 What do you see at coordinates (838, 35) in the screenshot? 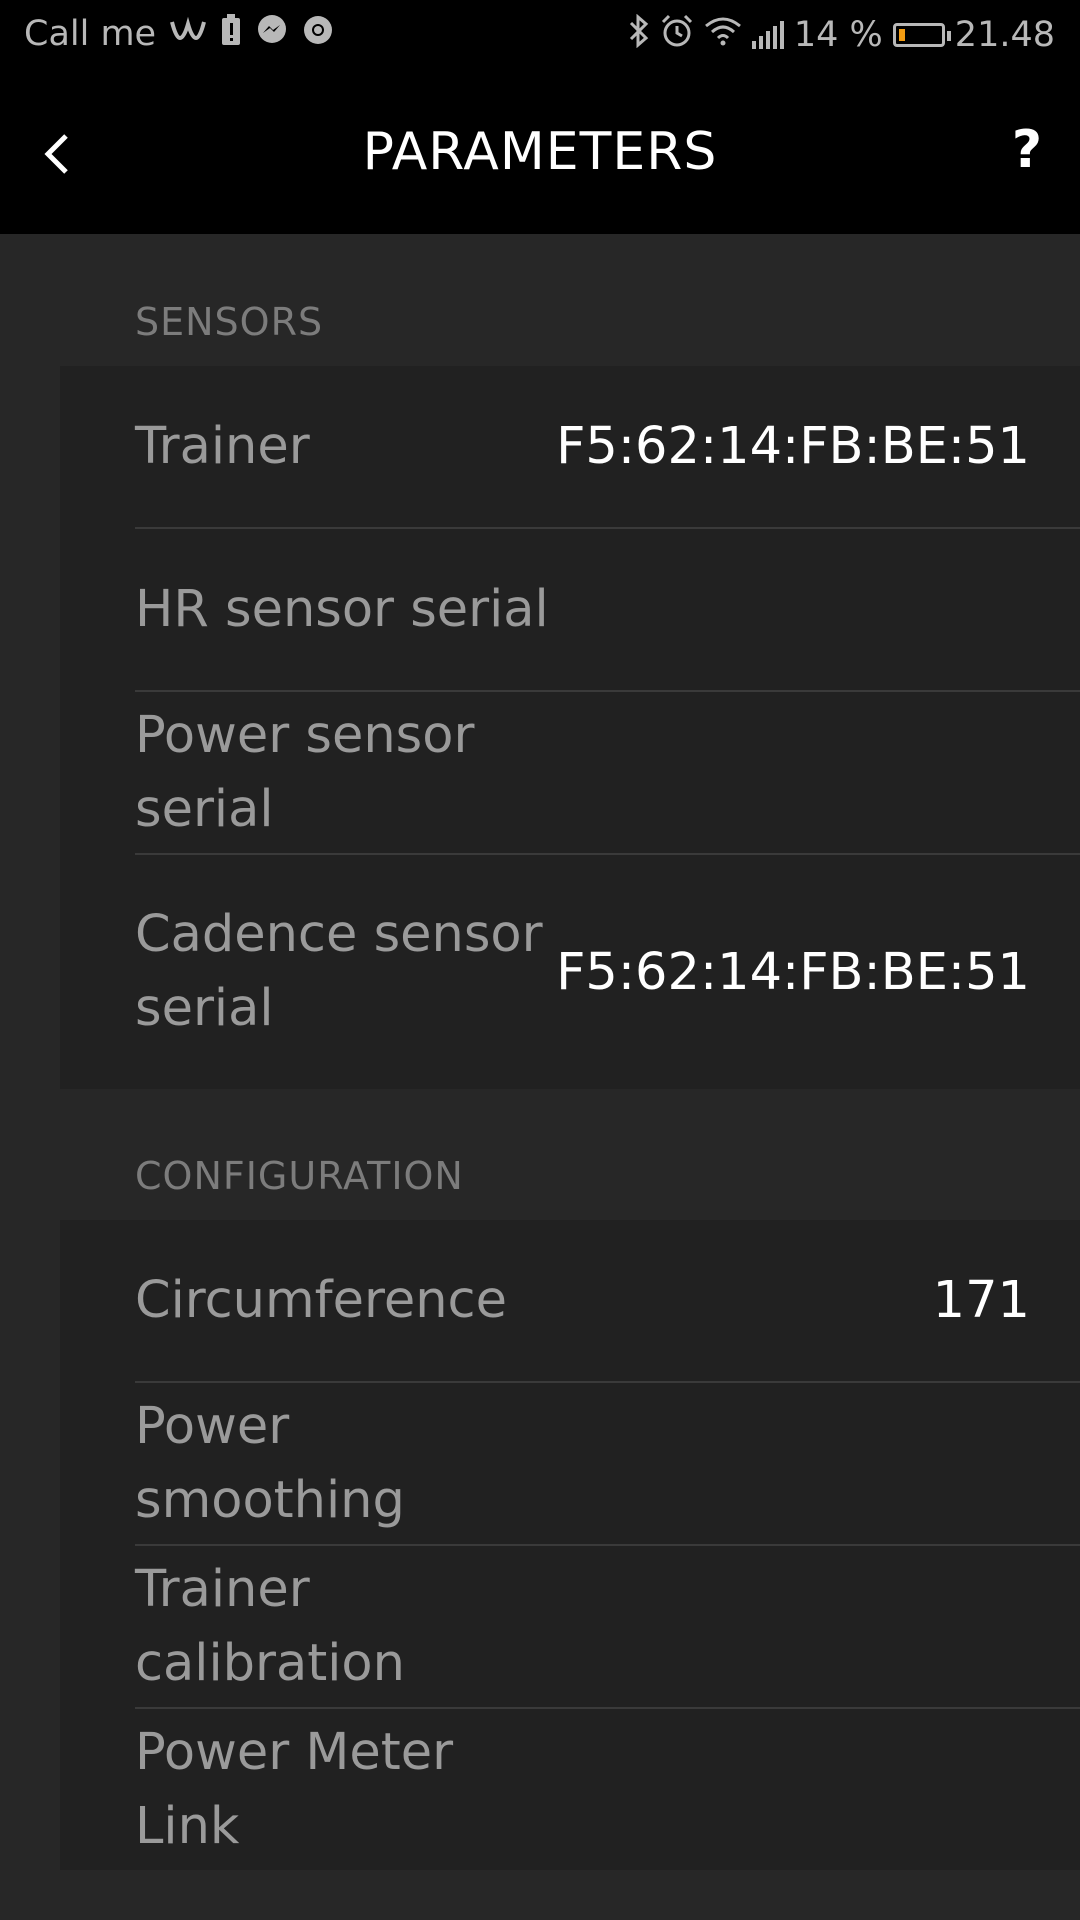
I see `battery-percent: 14 %` at bounding box center [838, 35].